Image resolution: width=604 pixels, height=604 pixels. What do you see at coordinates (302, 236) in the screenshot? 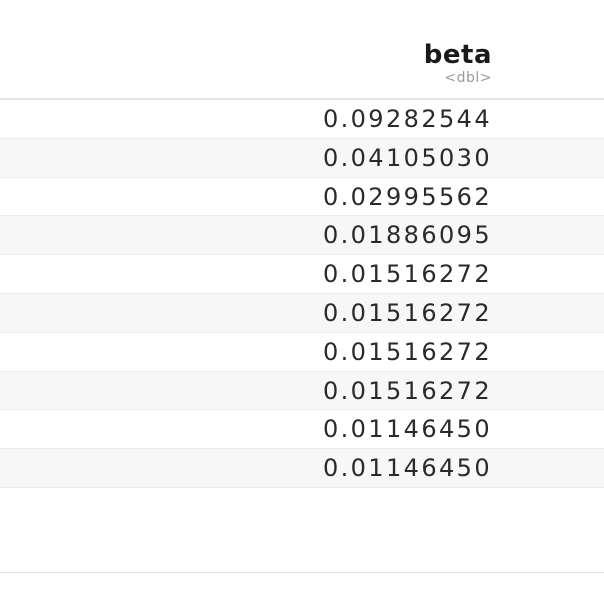
I see `table-row: 0.01886095` at bounding box center [302, 236].